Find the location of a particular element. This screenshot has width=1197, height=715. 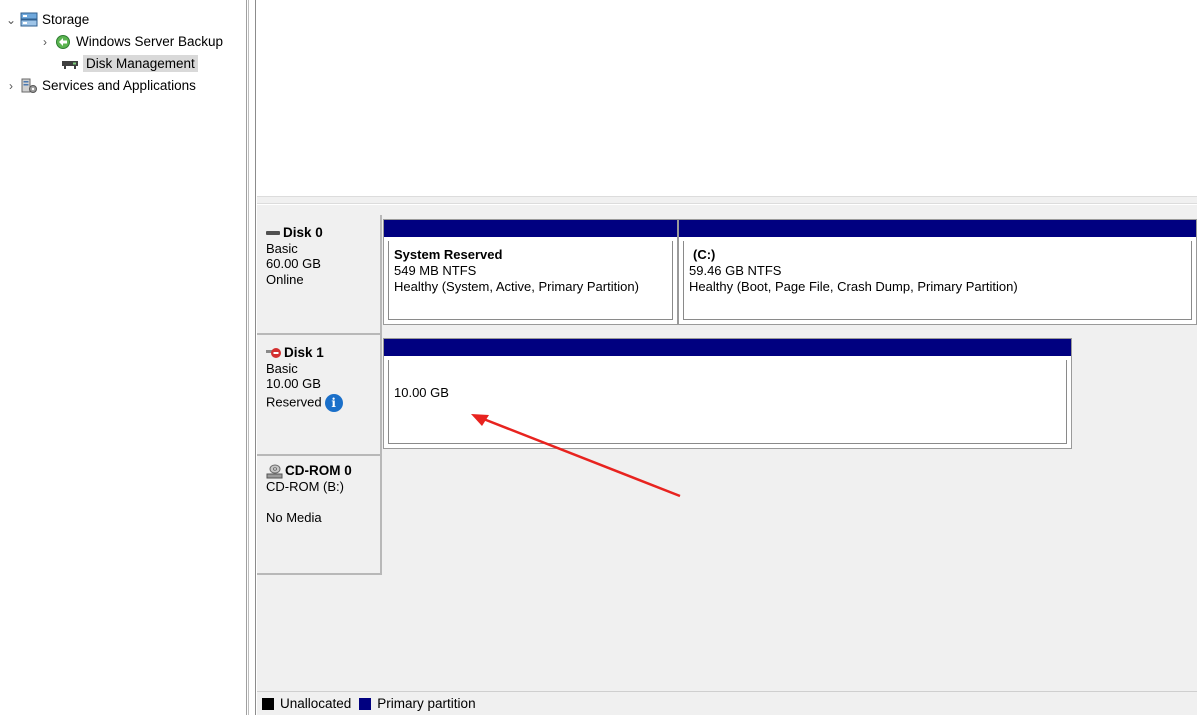

partition-info: 59.46 GB NTFS is located at coordinates (735, 270).